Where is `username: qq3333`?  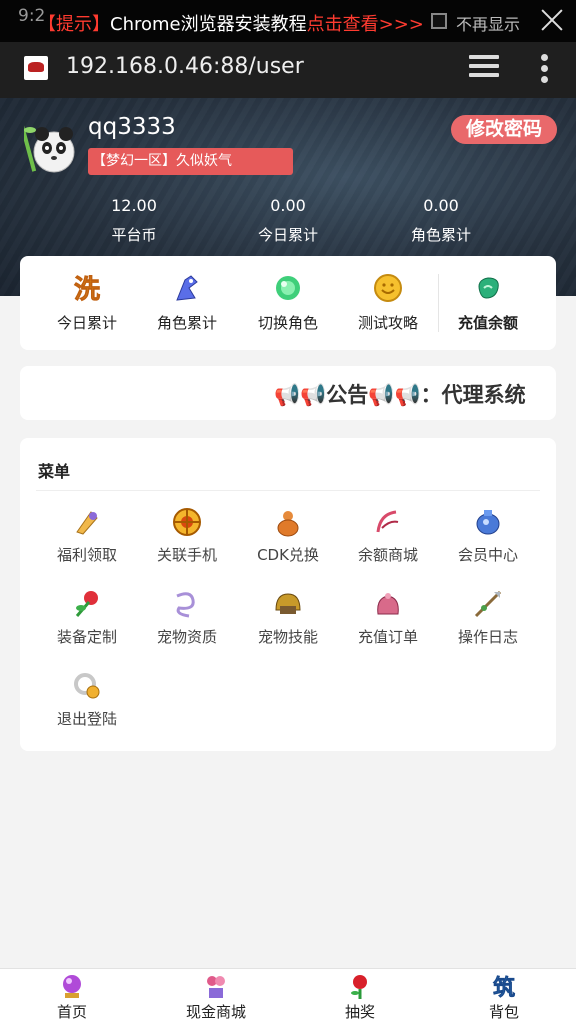
username: qq3333 is located at coordinates (132, 127).